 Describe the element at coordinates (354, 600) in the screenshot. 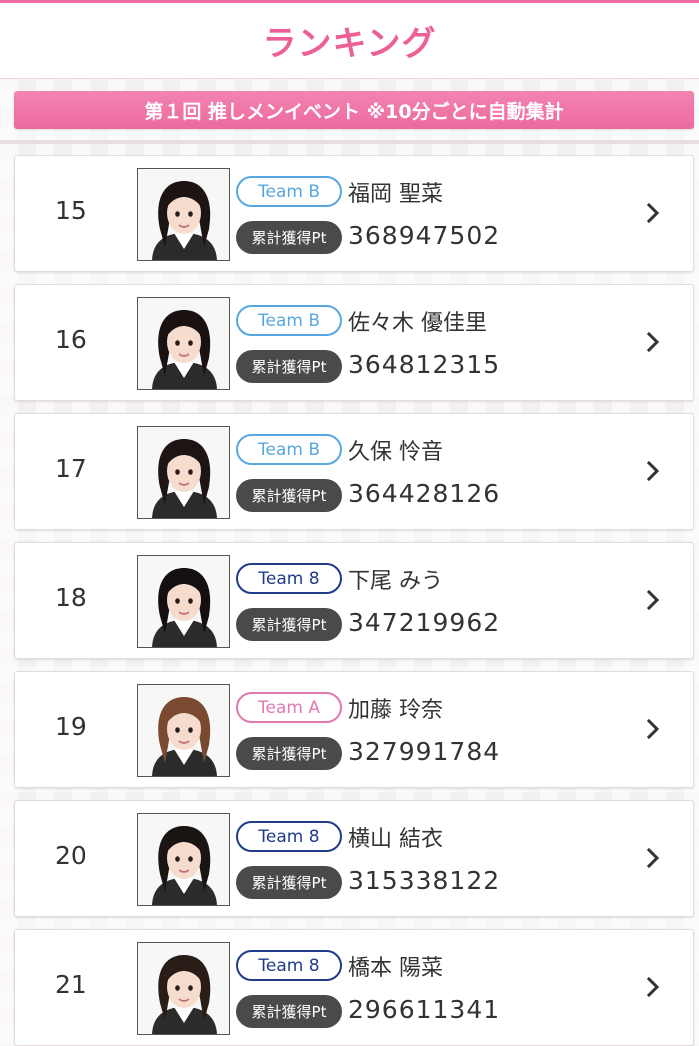

I see `ranking-row: 18 Team 8 下尾 みう 累計獲得Pt 347219962` at that location.